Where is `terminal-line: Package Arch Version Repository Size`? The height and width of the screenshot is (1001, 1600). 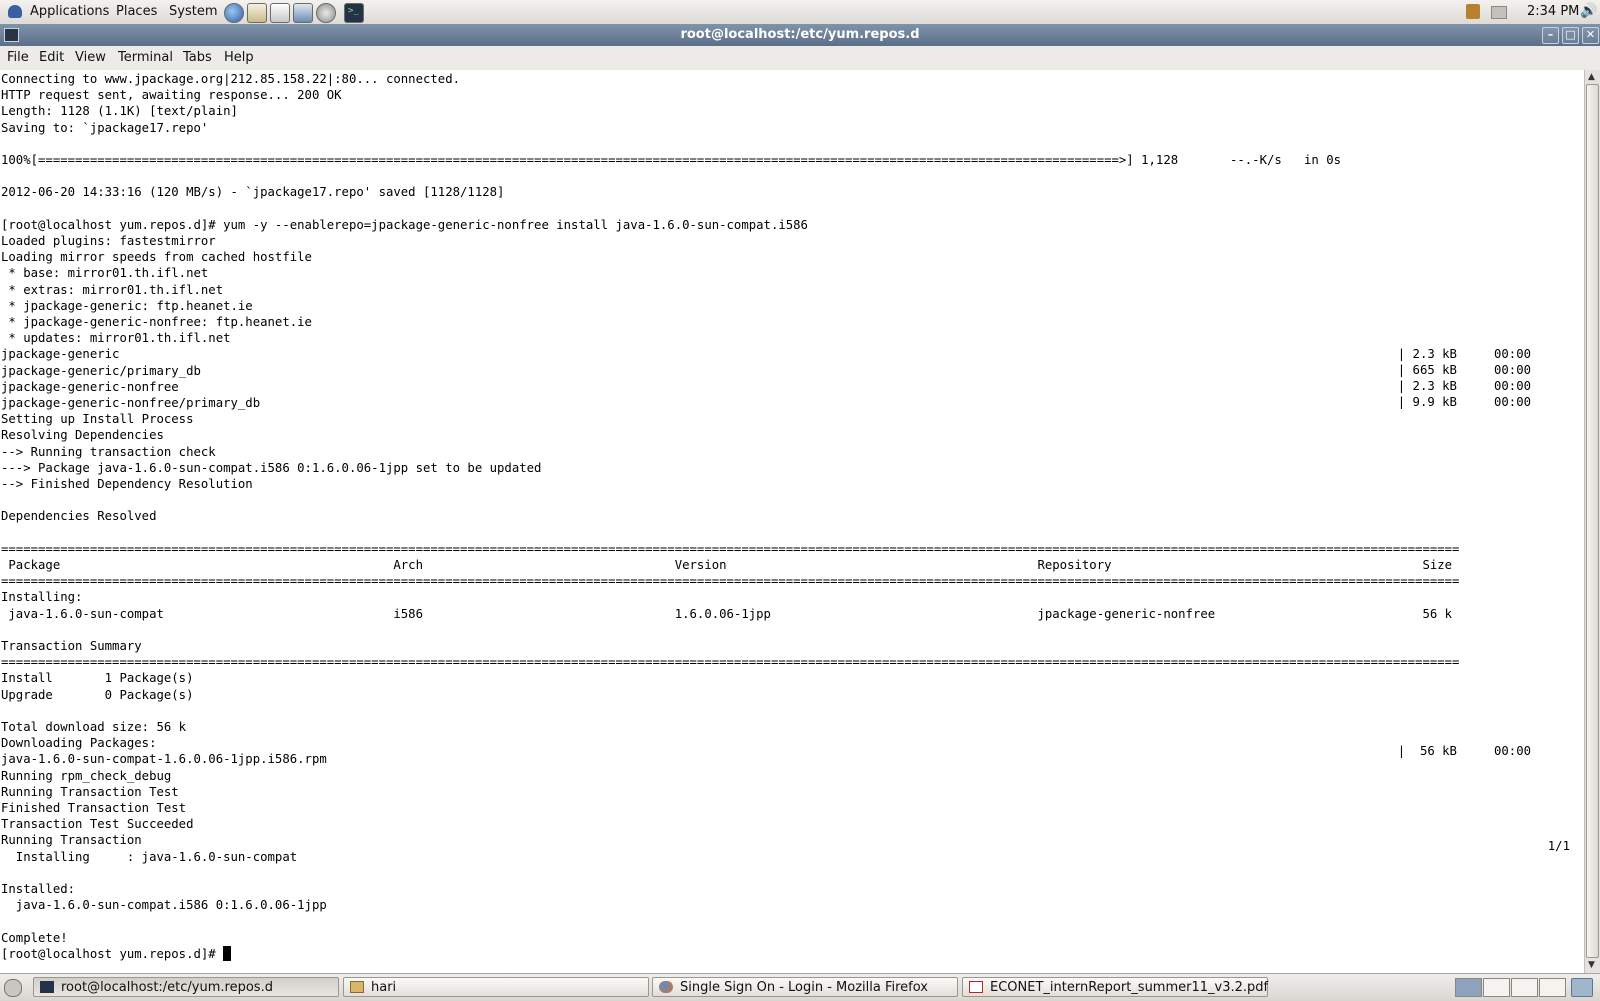 terminal-line: Package Arch Version Repository Size is located at coordinates (727, 565).